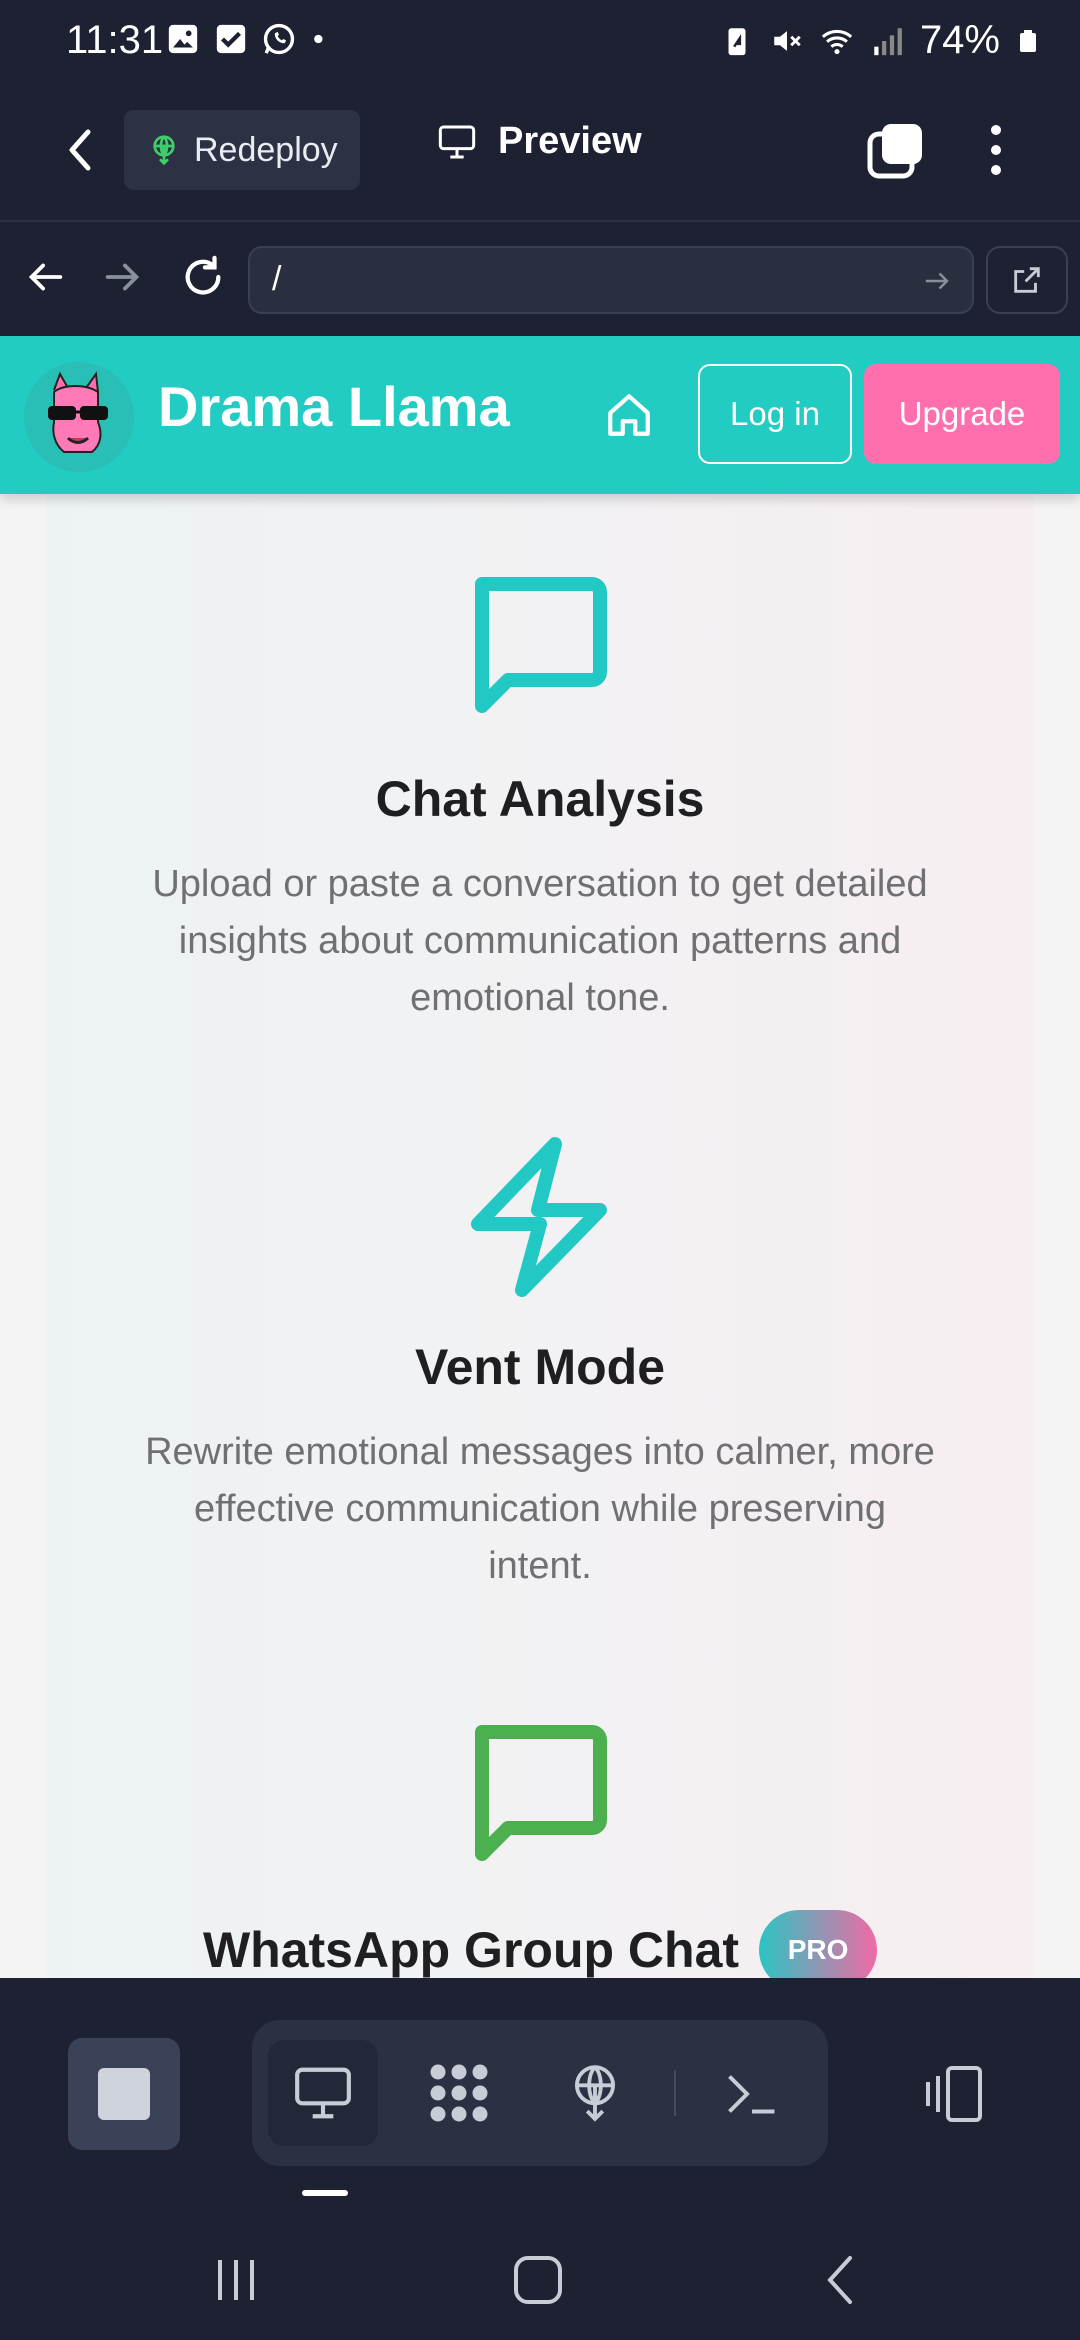 The image size is (1080, 2340). I want to click on home-icon, so click(629, 415).